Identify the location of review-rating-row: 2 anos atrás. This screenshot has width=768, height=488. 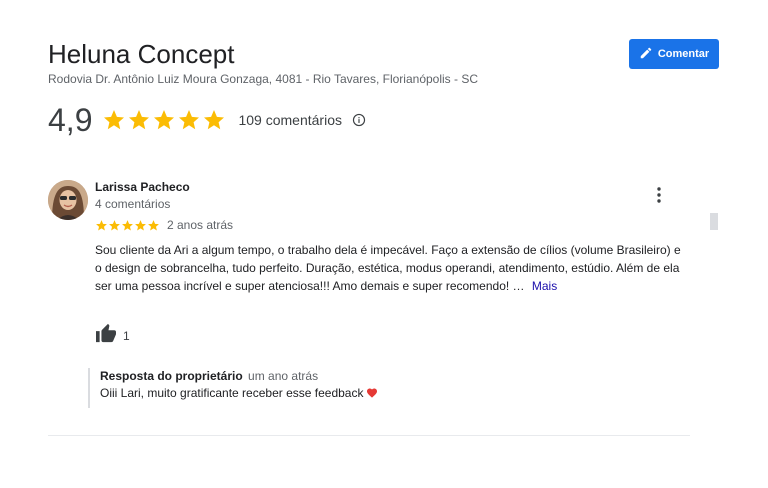
(164, 225).